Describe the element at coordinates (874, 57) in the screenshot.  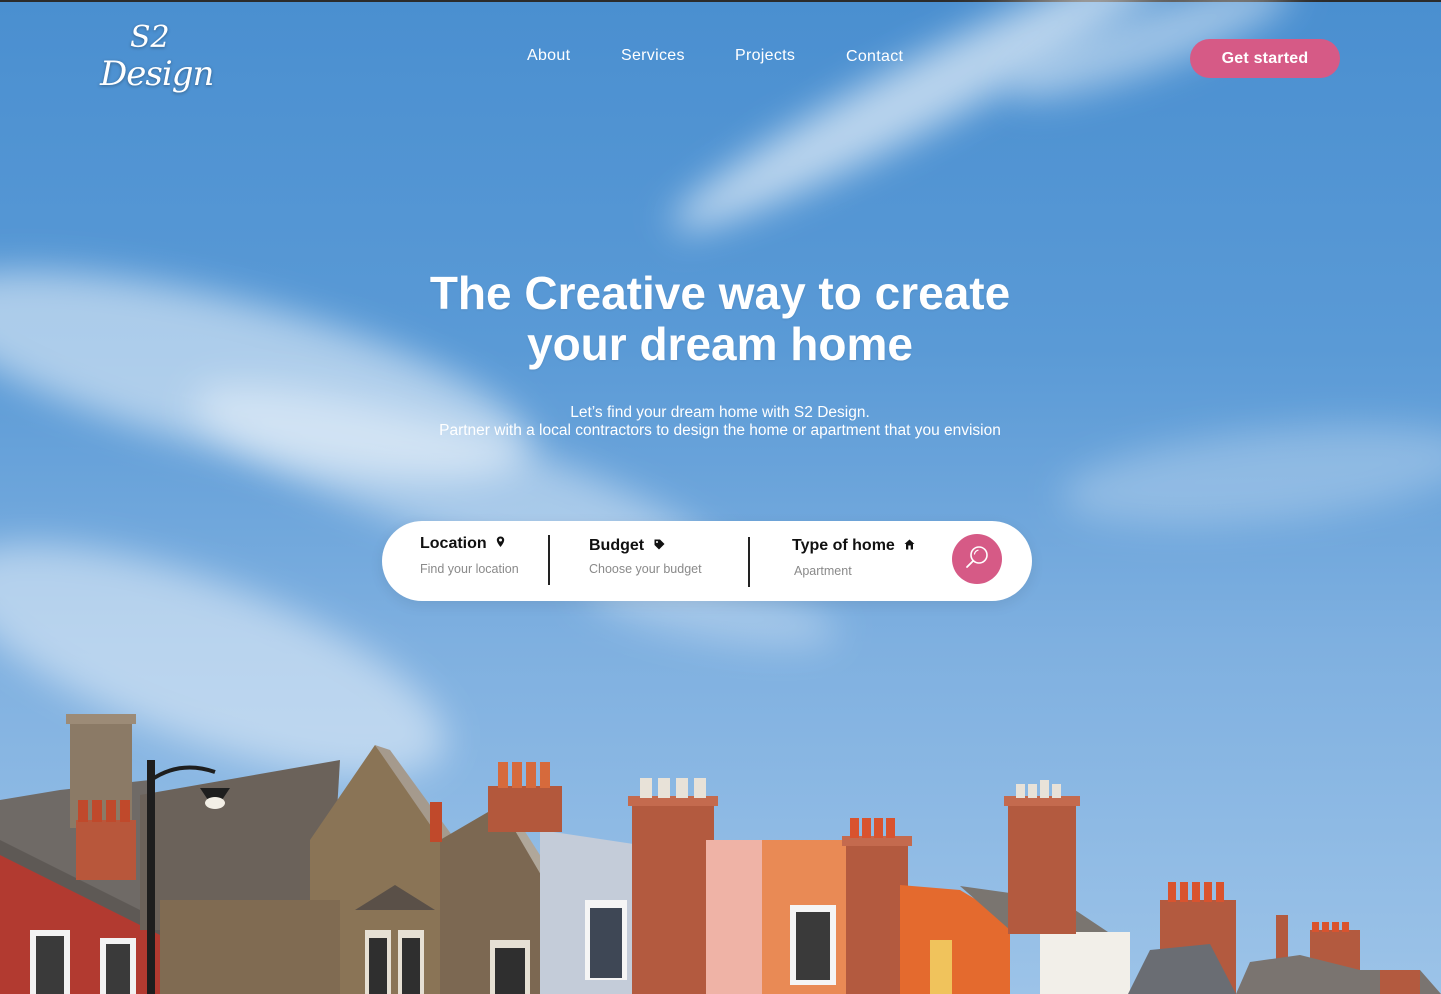
I see `nav-link-contact: Contact` at that location.